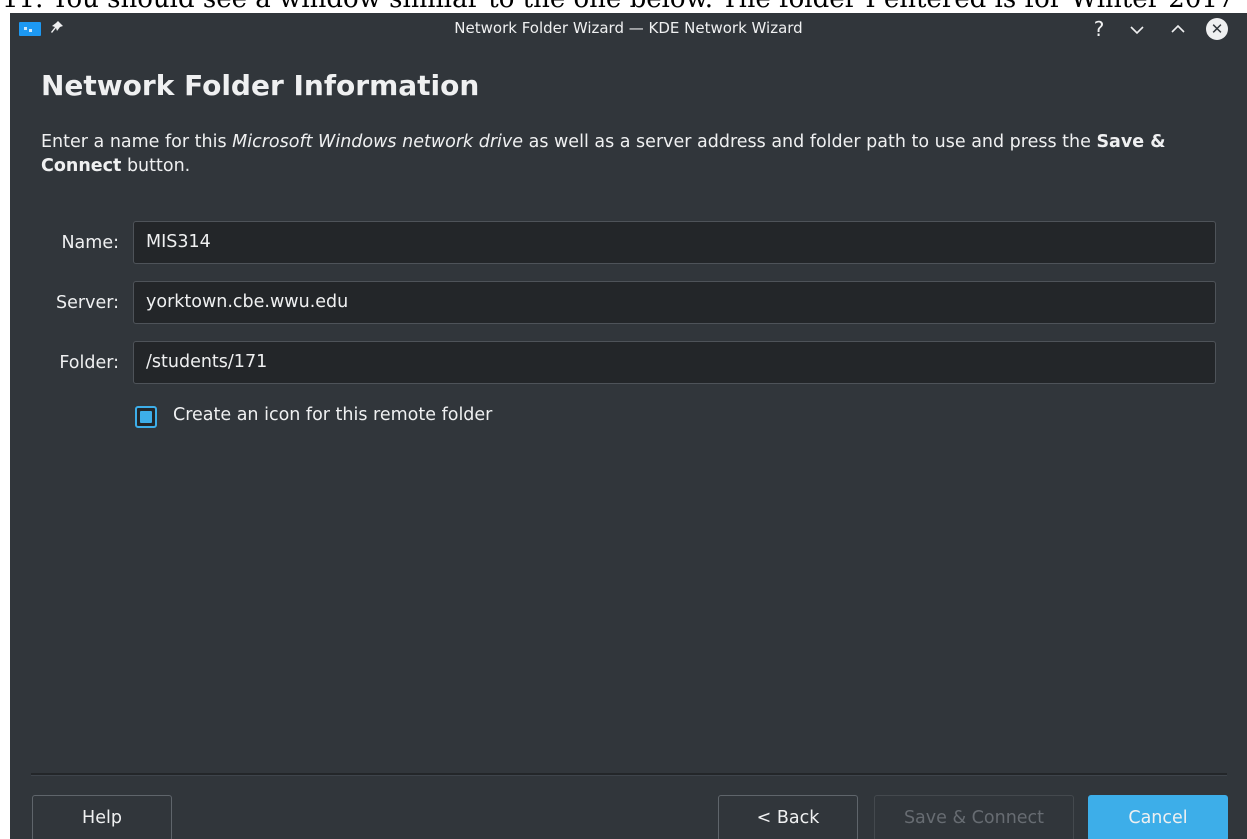 The height and width of the screenshot is (839, 1247). Describe the element at coordinates (137, 142) in the screenshot. I see `desc-text-1: Enter a name for this` at that location.